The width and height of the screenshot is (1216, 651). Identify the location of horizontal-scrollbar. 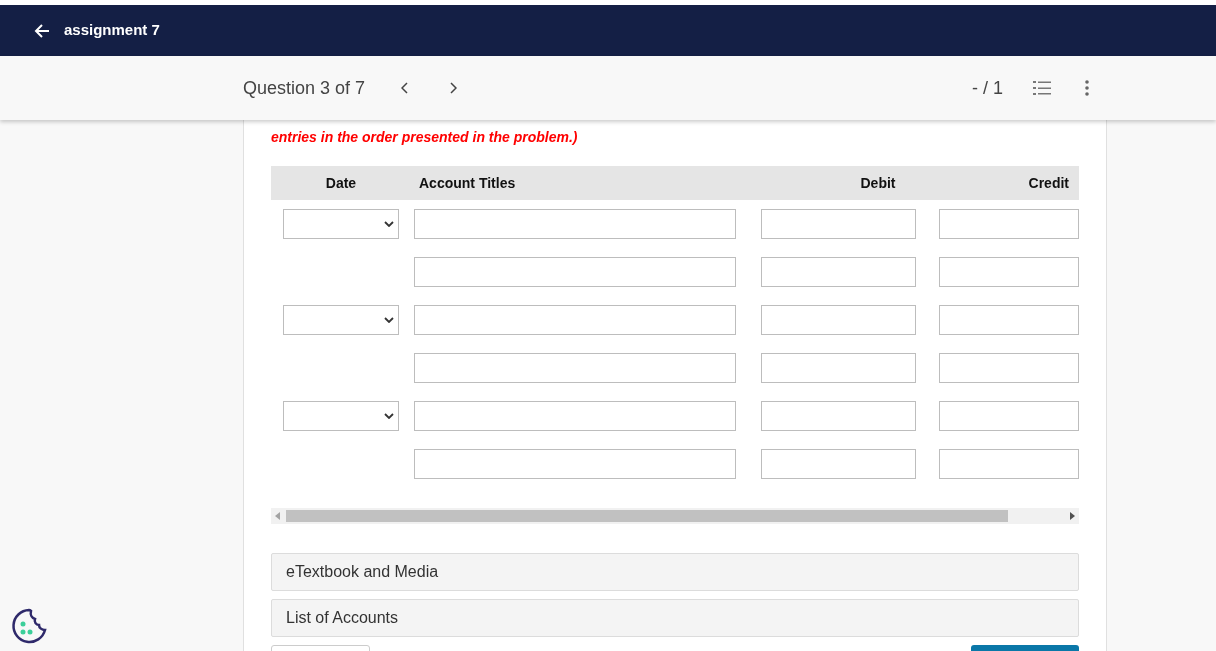
(675, 516).